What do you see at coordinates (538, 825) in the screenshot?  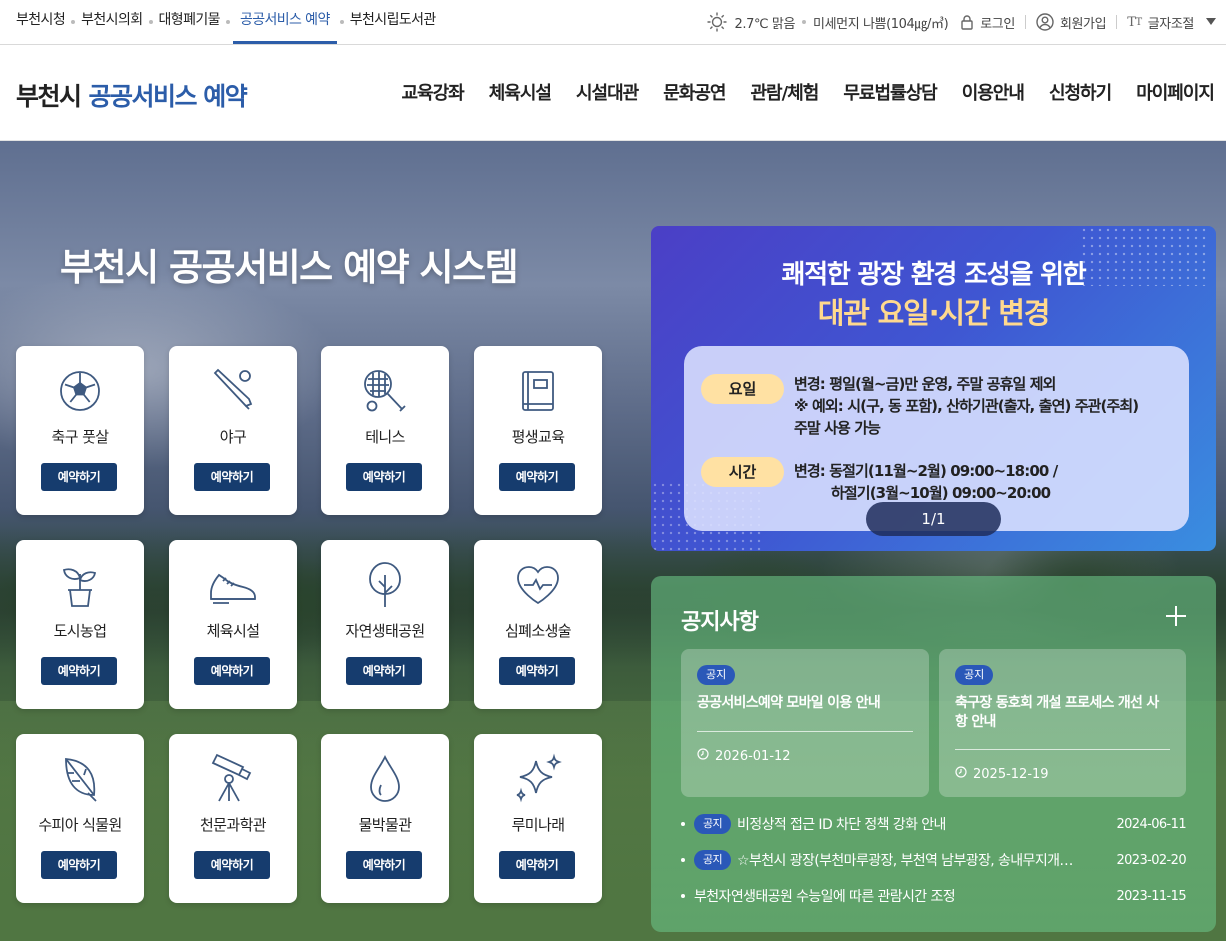 I see `service-name: 루미나래` at bounding box center [538, 825].